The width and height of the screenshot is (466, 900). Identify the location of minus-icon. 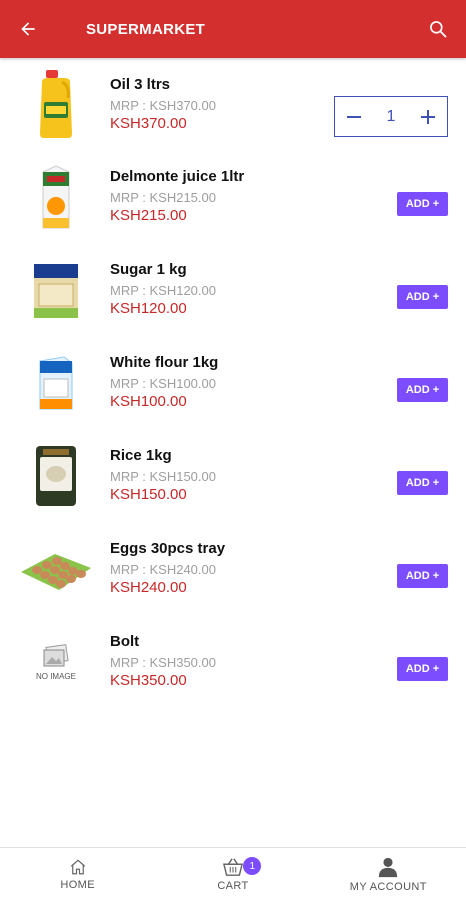
(354, 116).